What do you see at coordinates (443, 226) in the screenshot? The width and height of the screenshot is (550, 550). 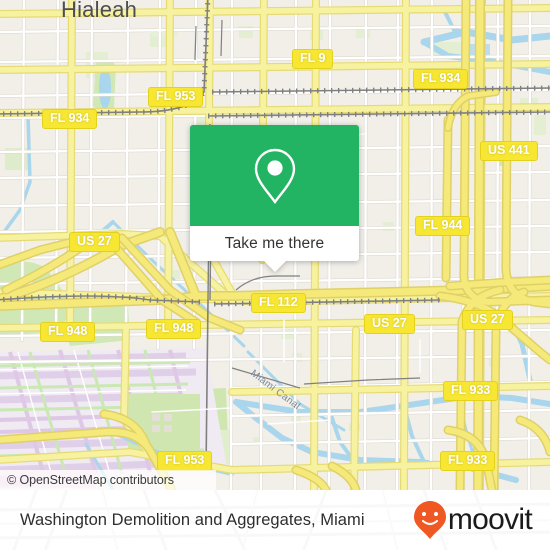 I see `road-shield: FL 944` at bounding box center [443, 226].